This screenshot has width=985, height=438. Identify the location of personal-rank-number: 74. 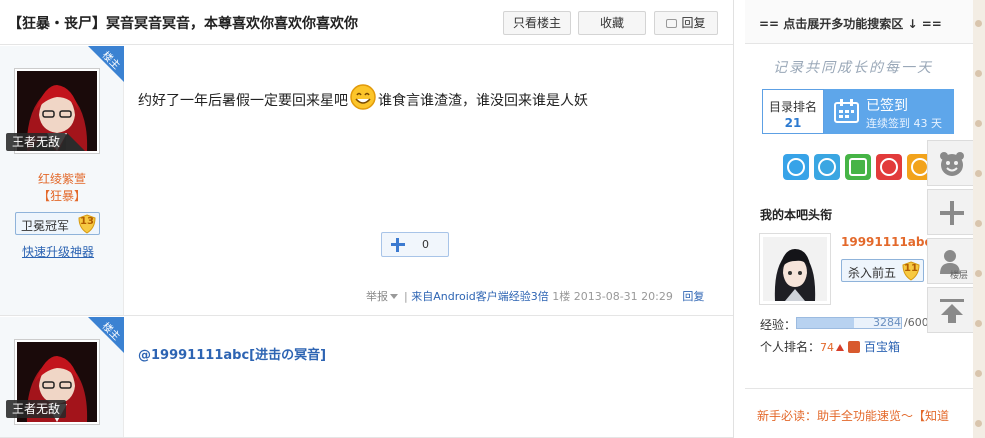
(827, 347).